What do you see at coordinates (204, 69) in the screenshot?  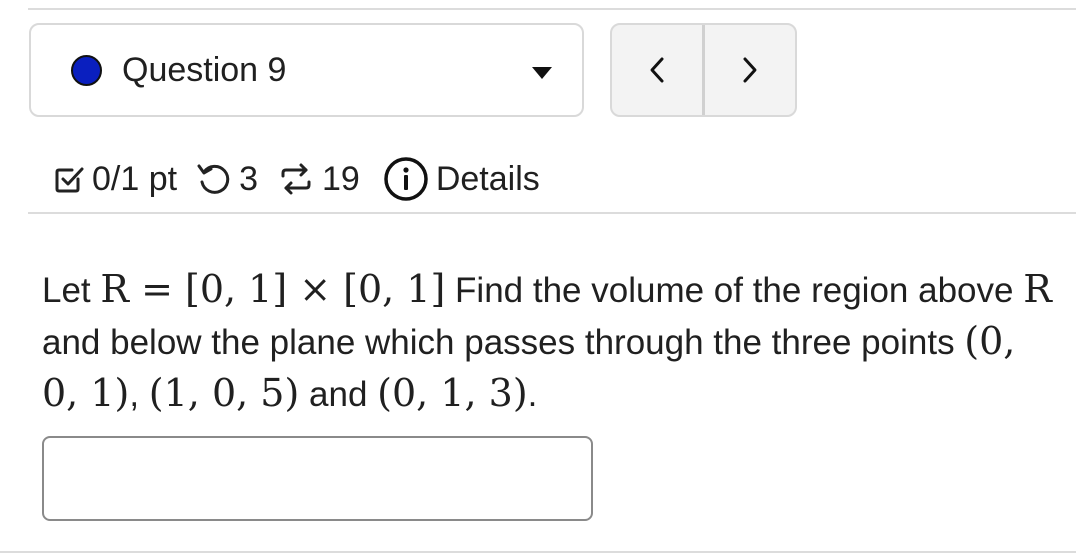 I see `question-label: Question 9` at bounding box center [204, 69].